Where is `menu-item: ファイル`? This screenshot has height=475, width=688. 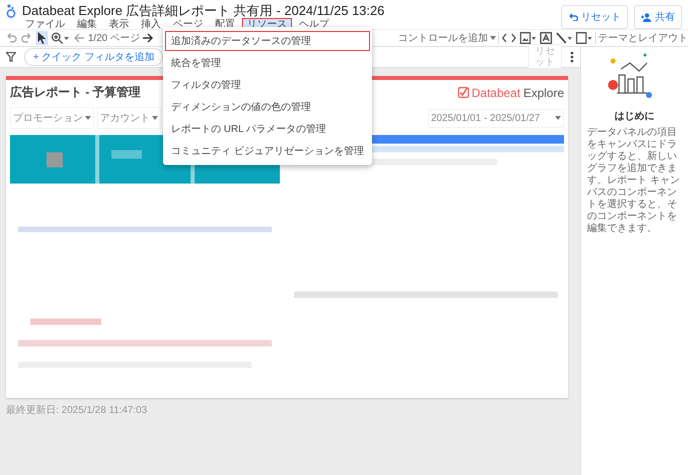 menu-item: ファイル is located at coordinates (45, 25).